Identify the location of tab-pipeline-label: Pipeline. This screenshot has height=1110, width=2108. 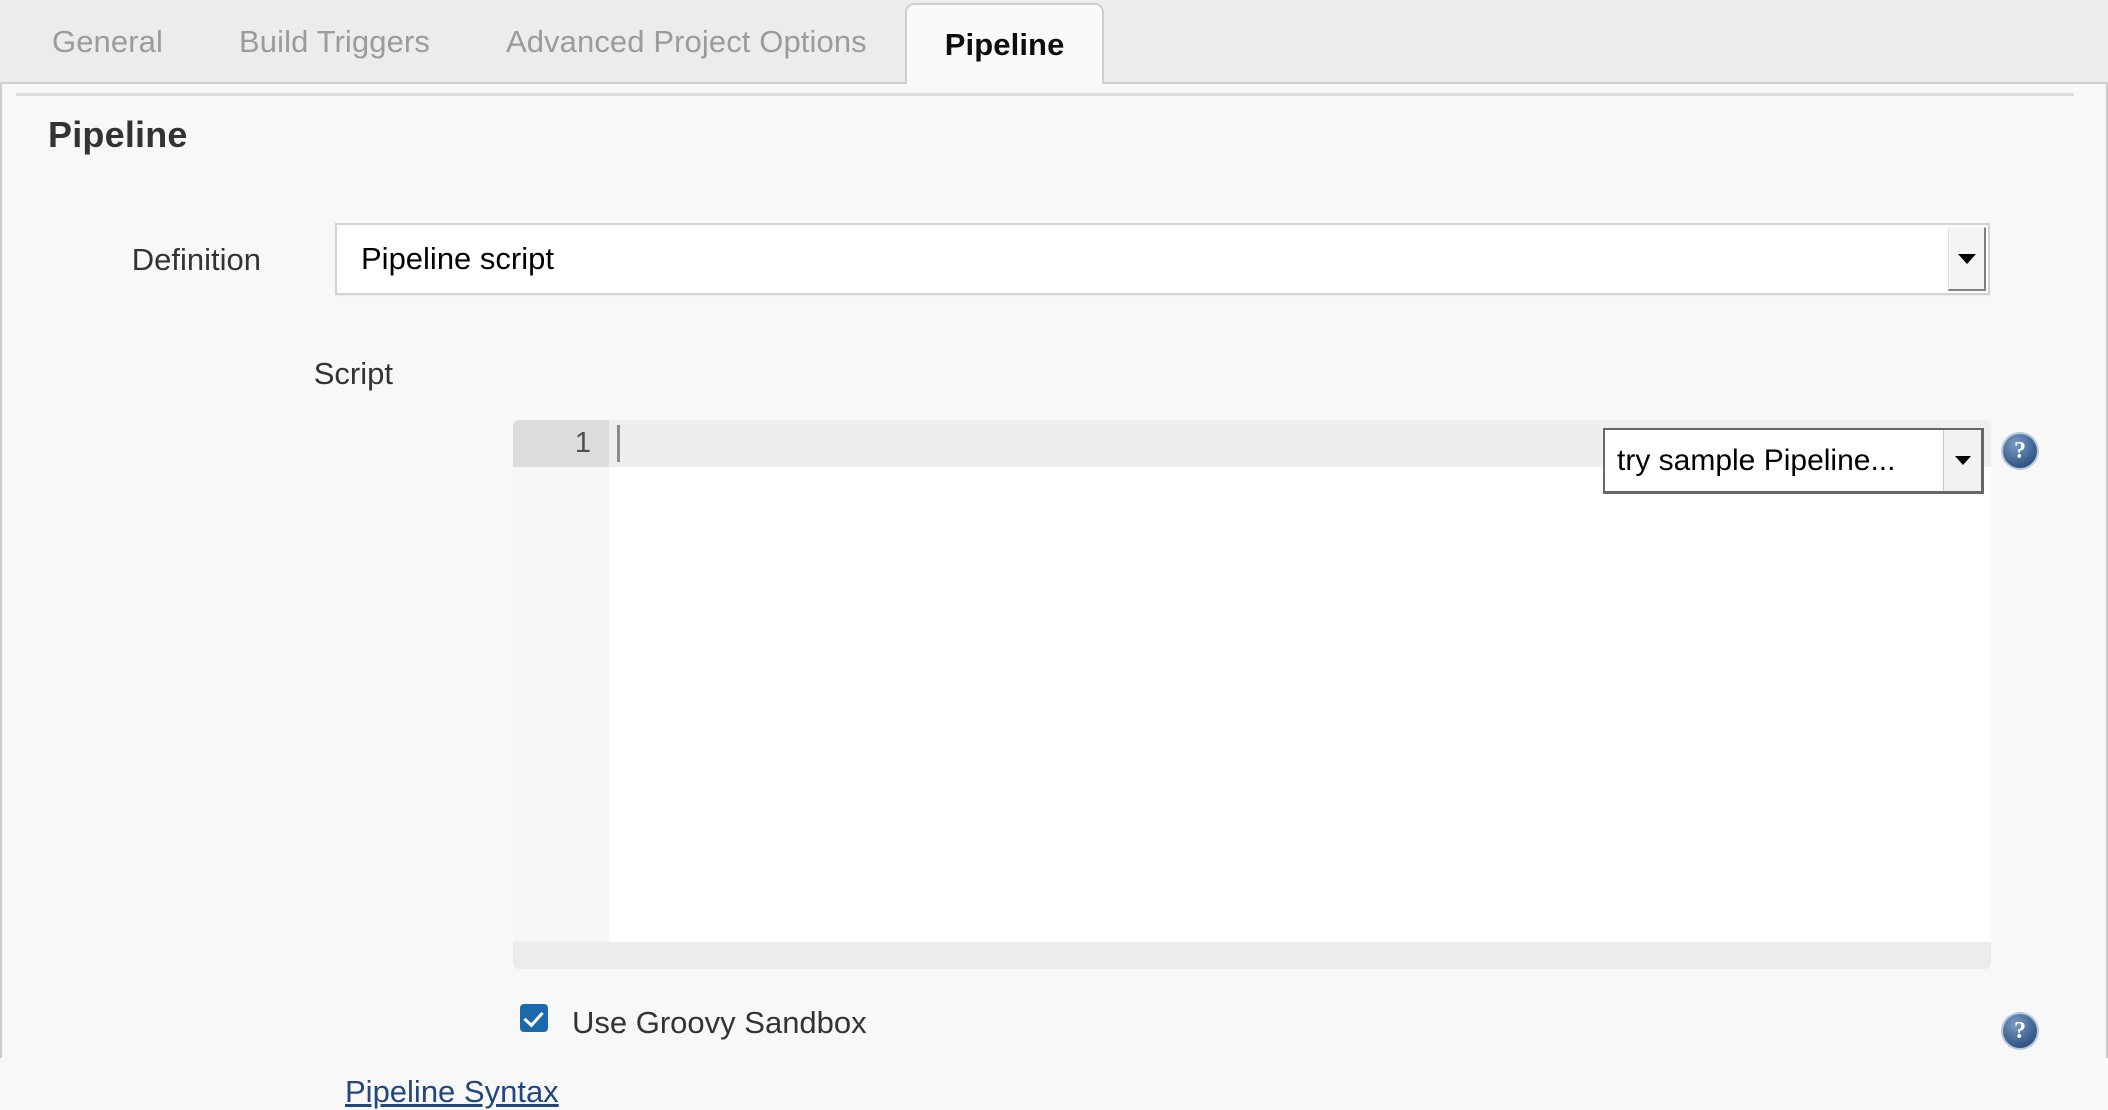
(1004, 44).